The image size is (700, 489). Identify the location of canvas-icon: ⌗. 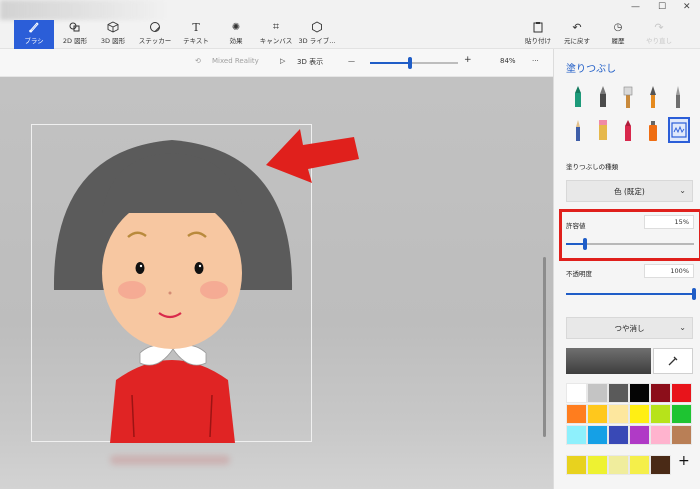
(276, 26).